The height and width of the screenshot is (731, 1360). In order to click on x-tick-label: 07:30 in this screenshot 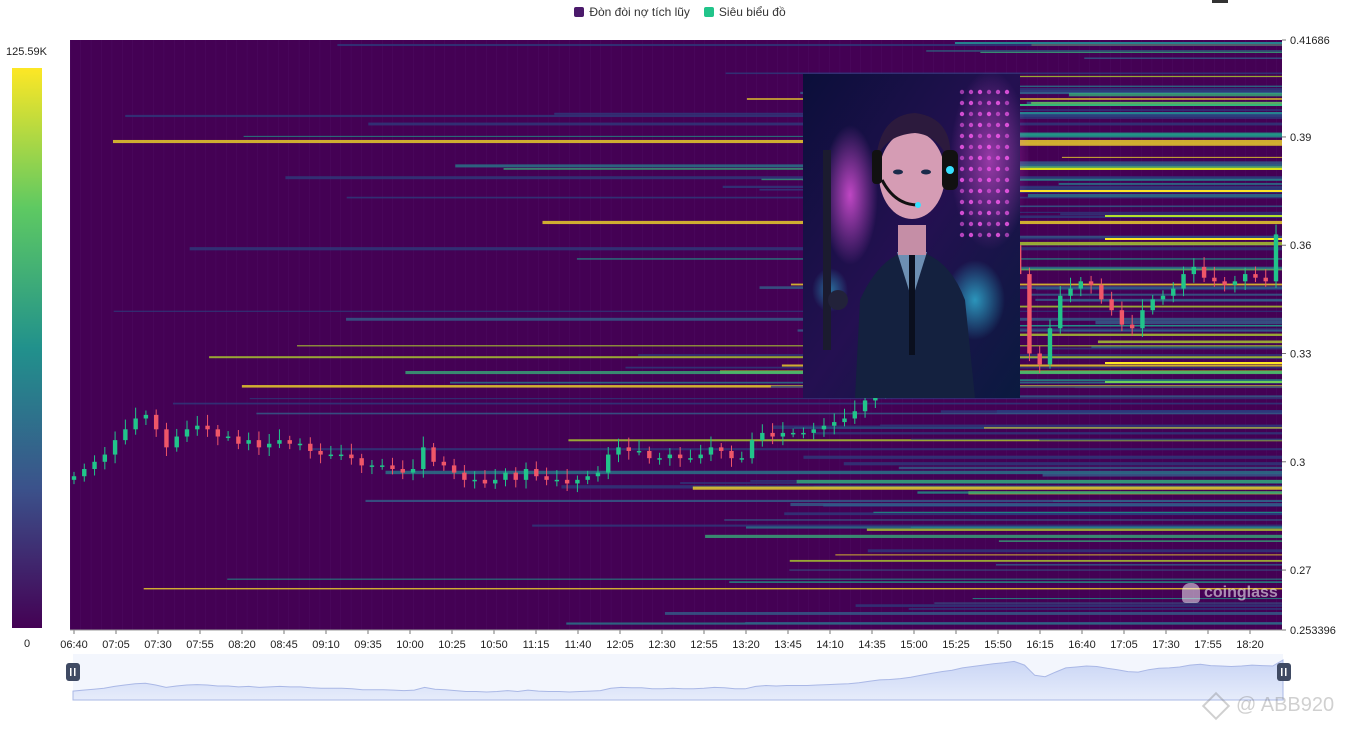, I will do `click(158, 645)`.